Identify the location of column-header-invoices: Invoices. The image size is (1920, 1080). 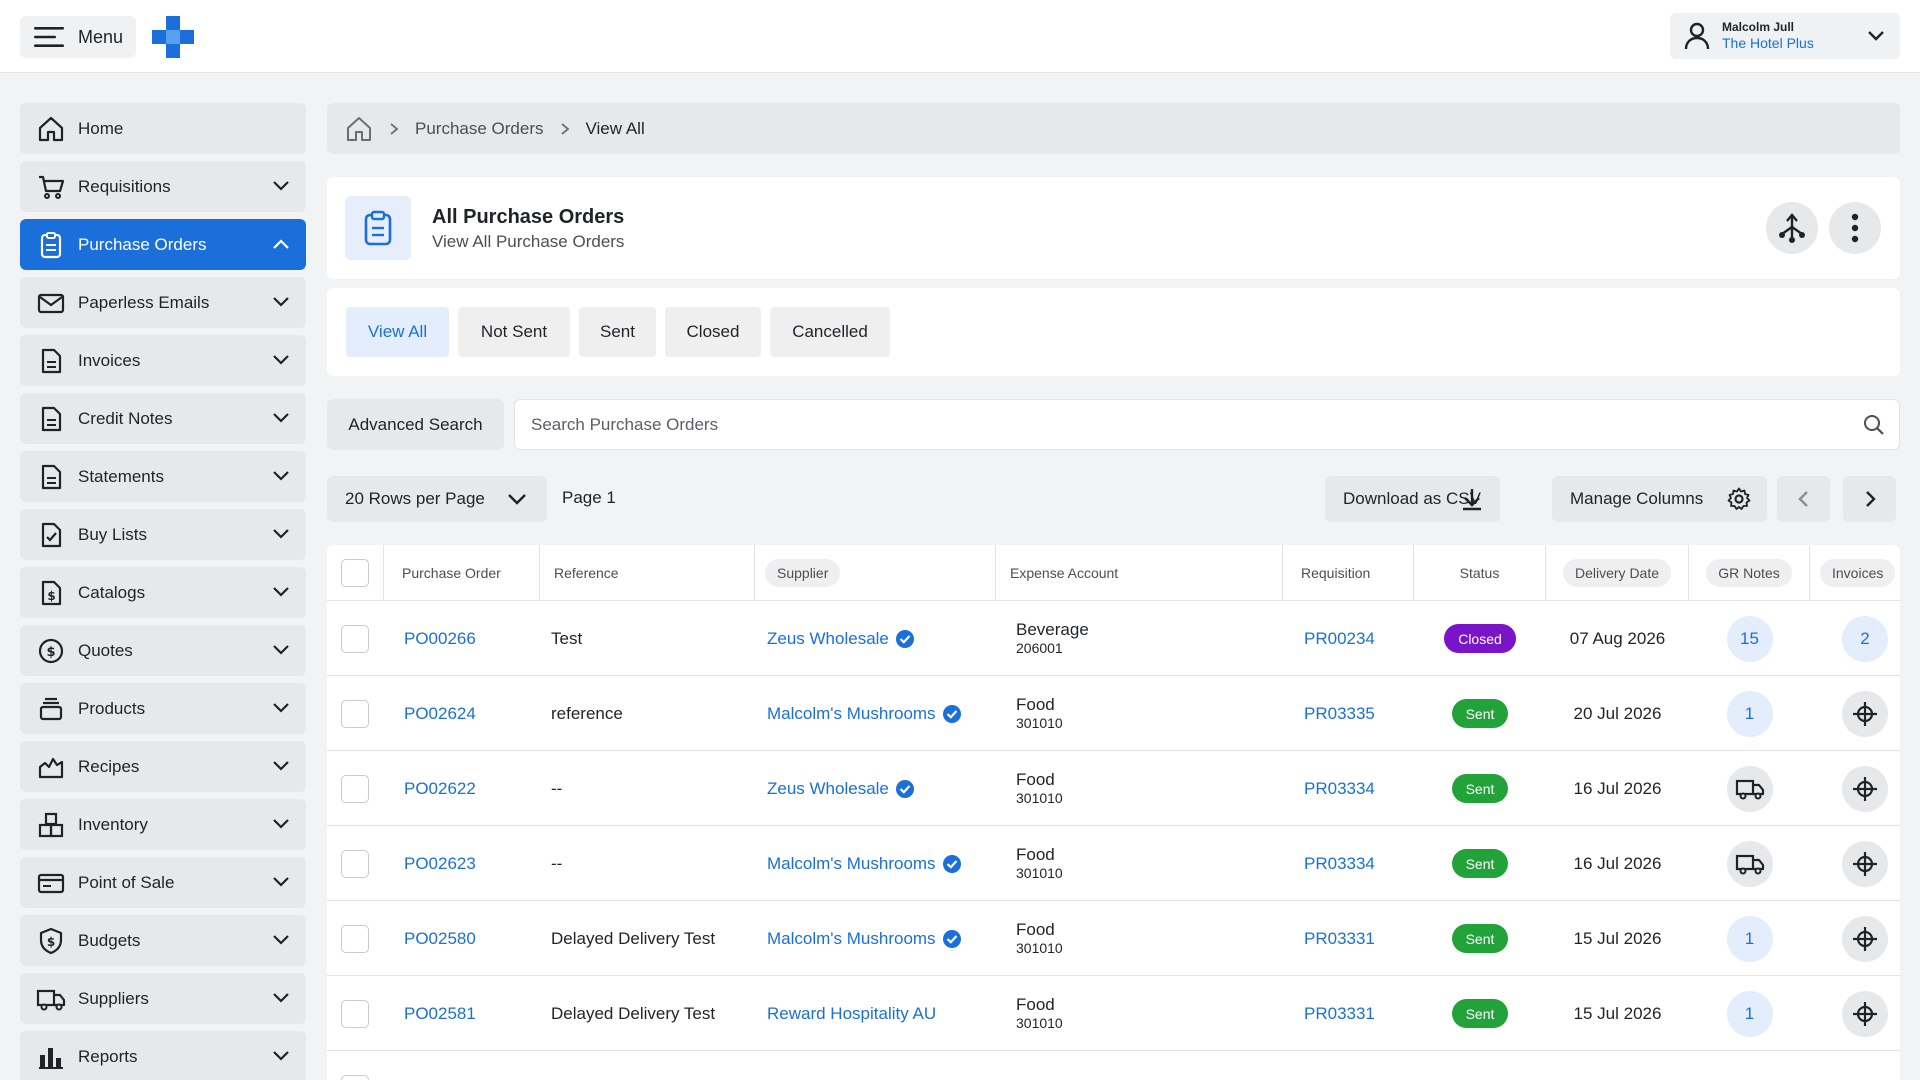
(1858, 573).